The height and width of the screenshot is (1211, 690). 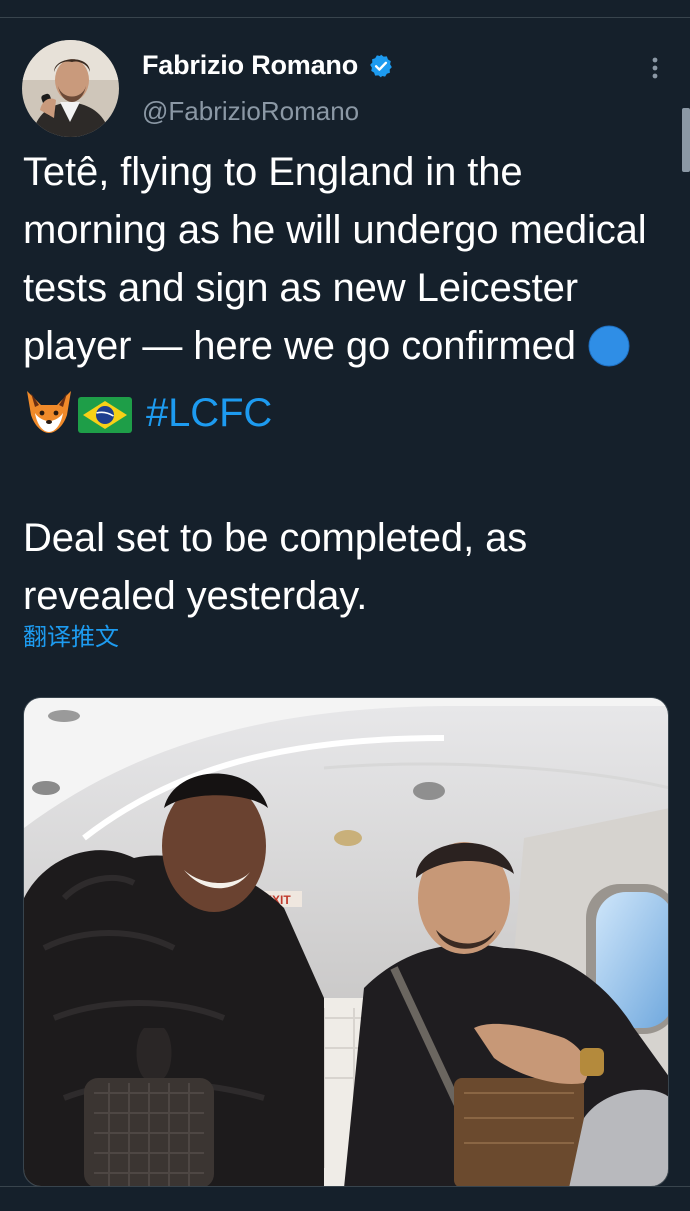 I want to click on blue-circle-emoji-icon, so click(x=609, y=354).